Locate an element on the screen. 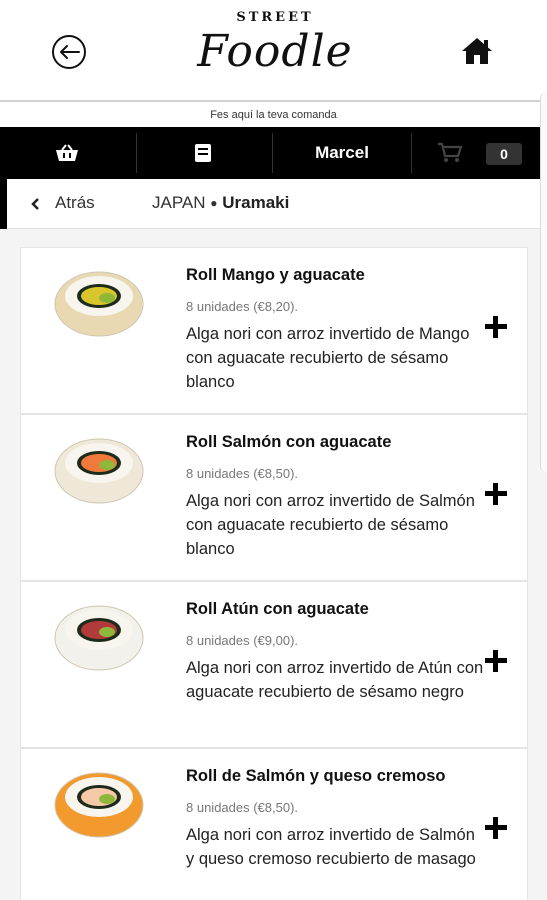 This screenshot has width=547, height=900. arrow-left-icon is located at coordinates (70, 52).